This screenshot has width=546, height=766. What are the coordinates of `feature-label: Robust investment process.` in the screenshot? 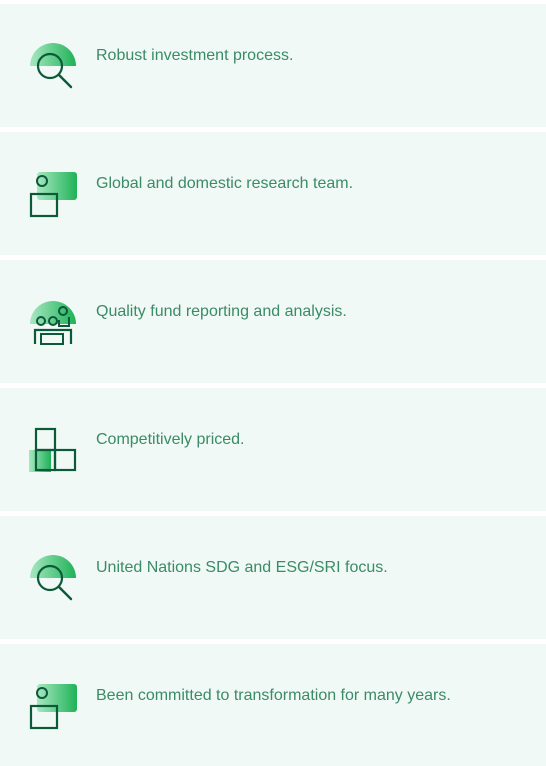 It's located at (195, 55).